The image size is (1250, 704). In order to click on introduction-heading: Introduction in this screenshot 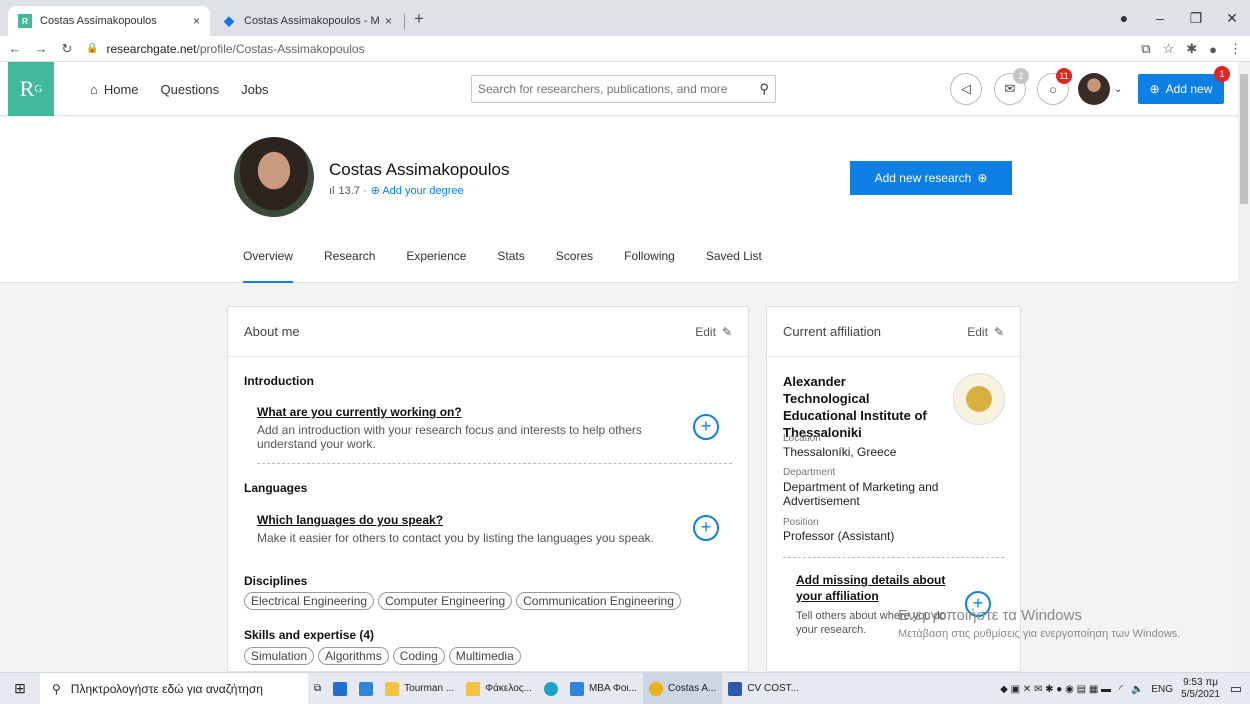, I will do `click(279, 381)`.